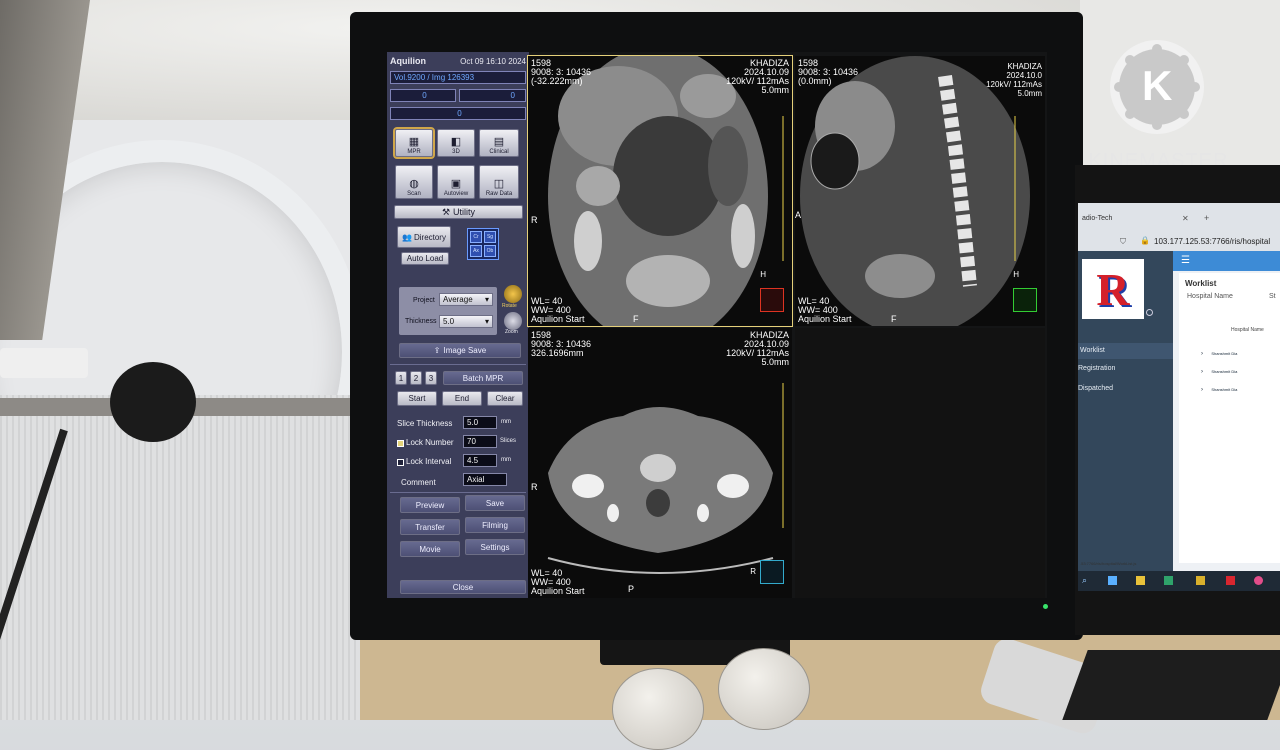 The image size is (1280, 750). Describe the element at coordinates (1185, 260) in the screenshot. I see `menu-icon: ☰` at that location.